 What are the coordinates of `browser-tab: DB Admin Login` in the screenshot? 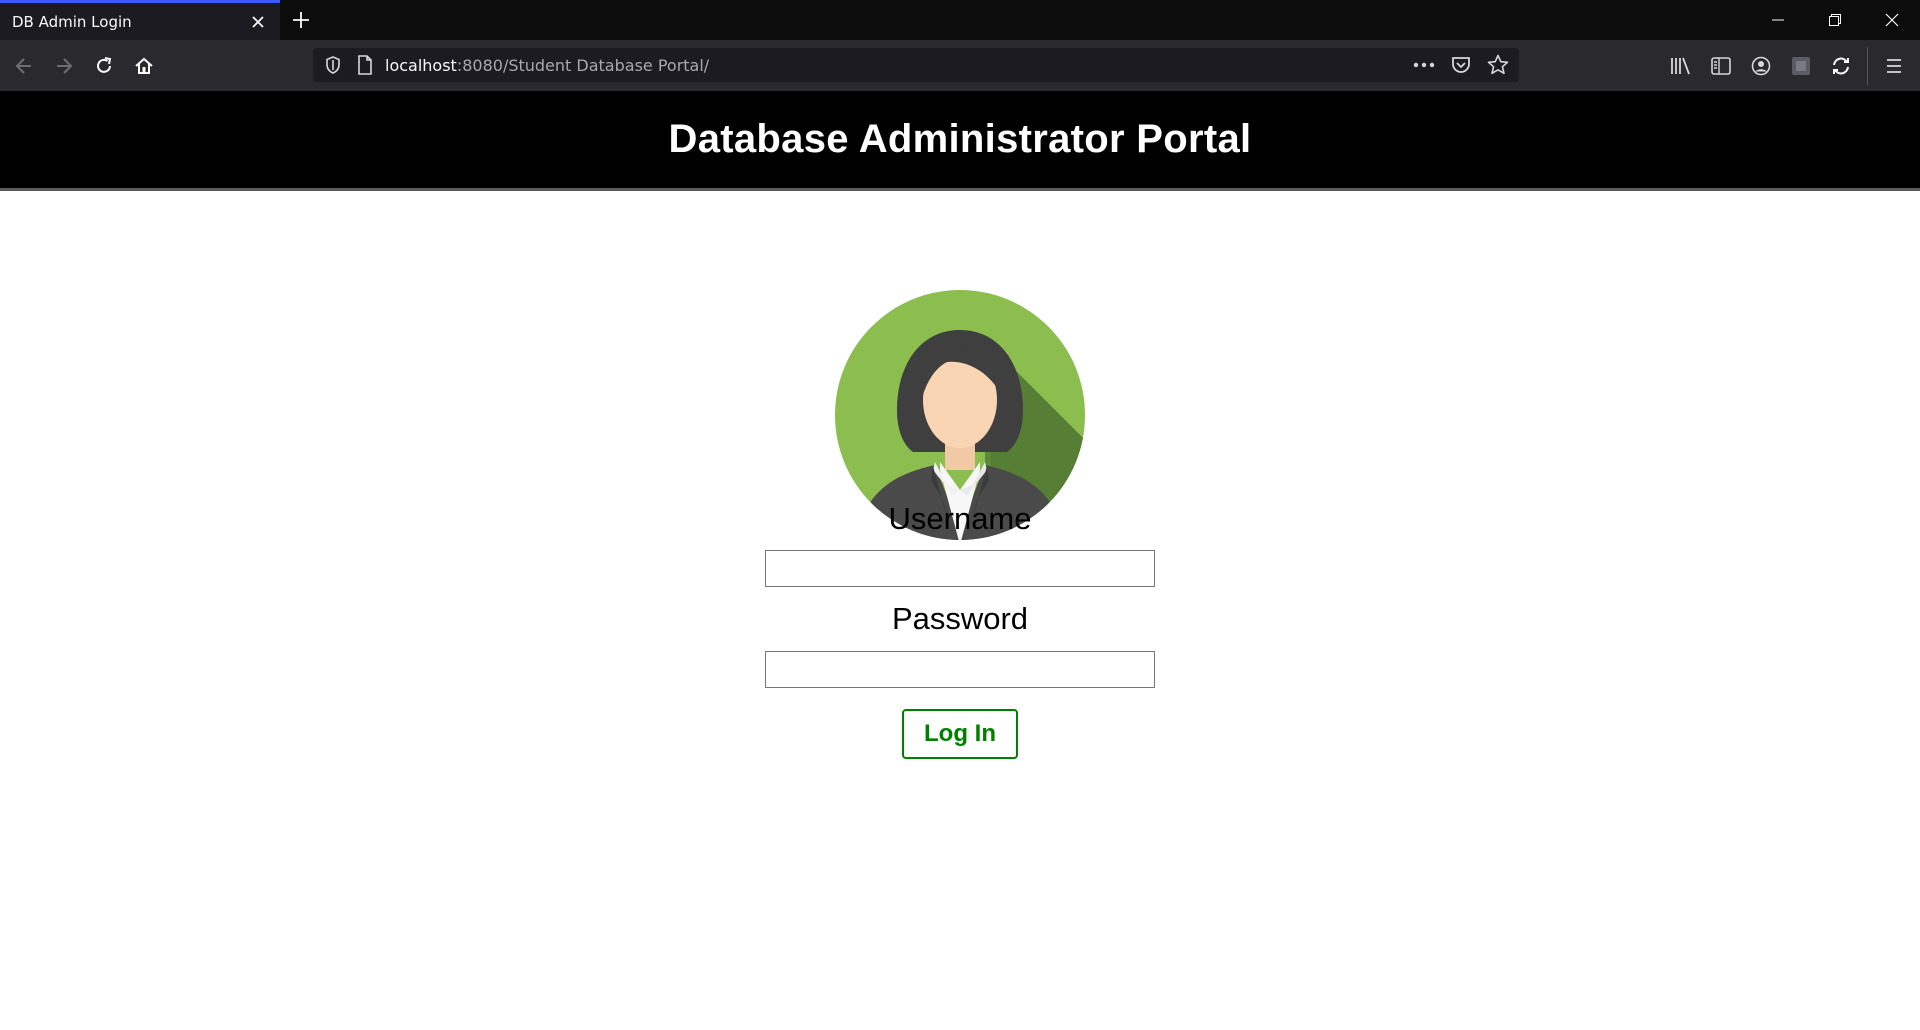 It's located at (140, 20).